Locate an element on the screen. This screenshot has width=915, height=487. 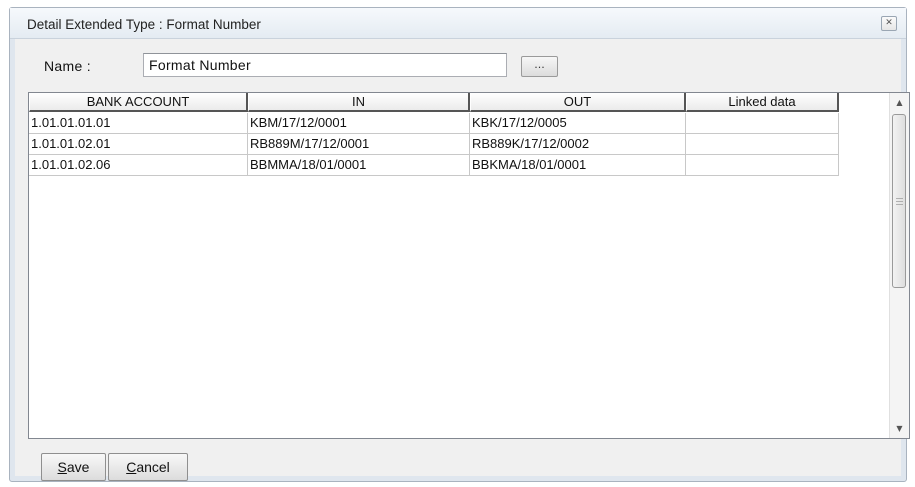
cancel-label: ancel is located at coordinates (153, 467).